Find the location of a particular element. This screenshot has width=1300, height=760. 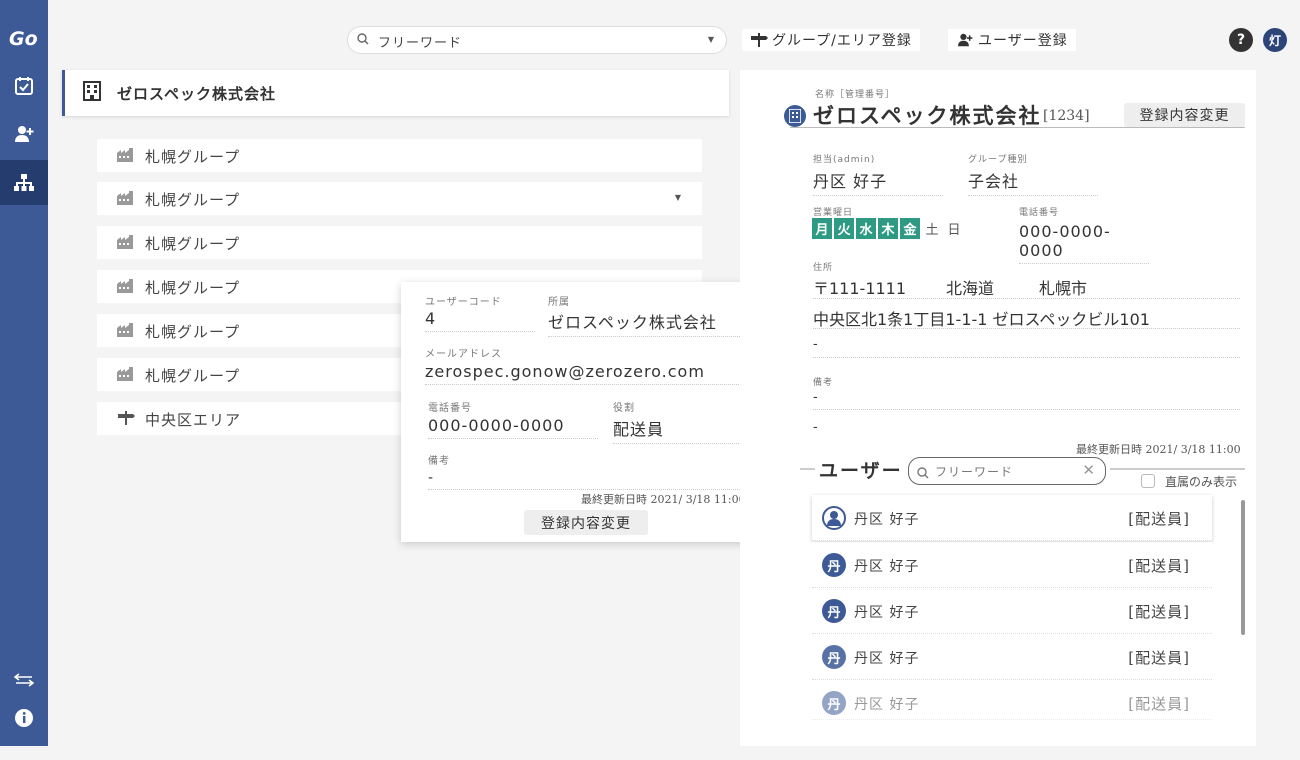

help-icon: ? is located at coordinates (1241, 40).